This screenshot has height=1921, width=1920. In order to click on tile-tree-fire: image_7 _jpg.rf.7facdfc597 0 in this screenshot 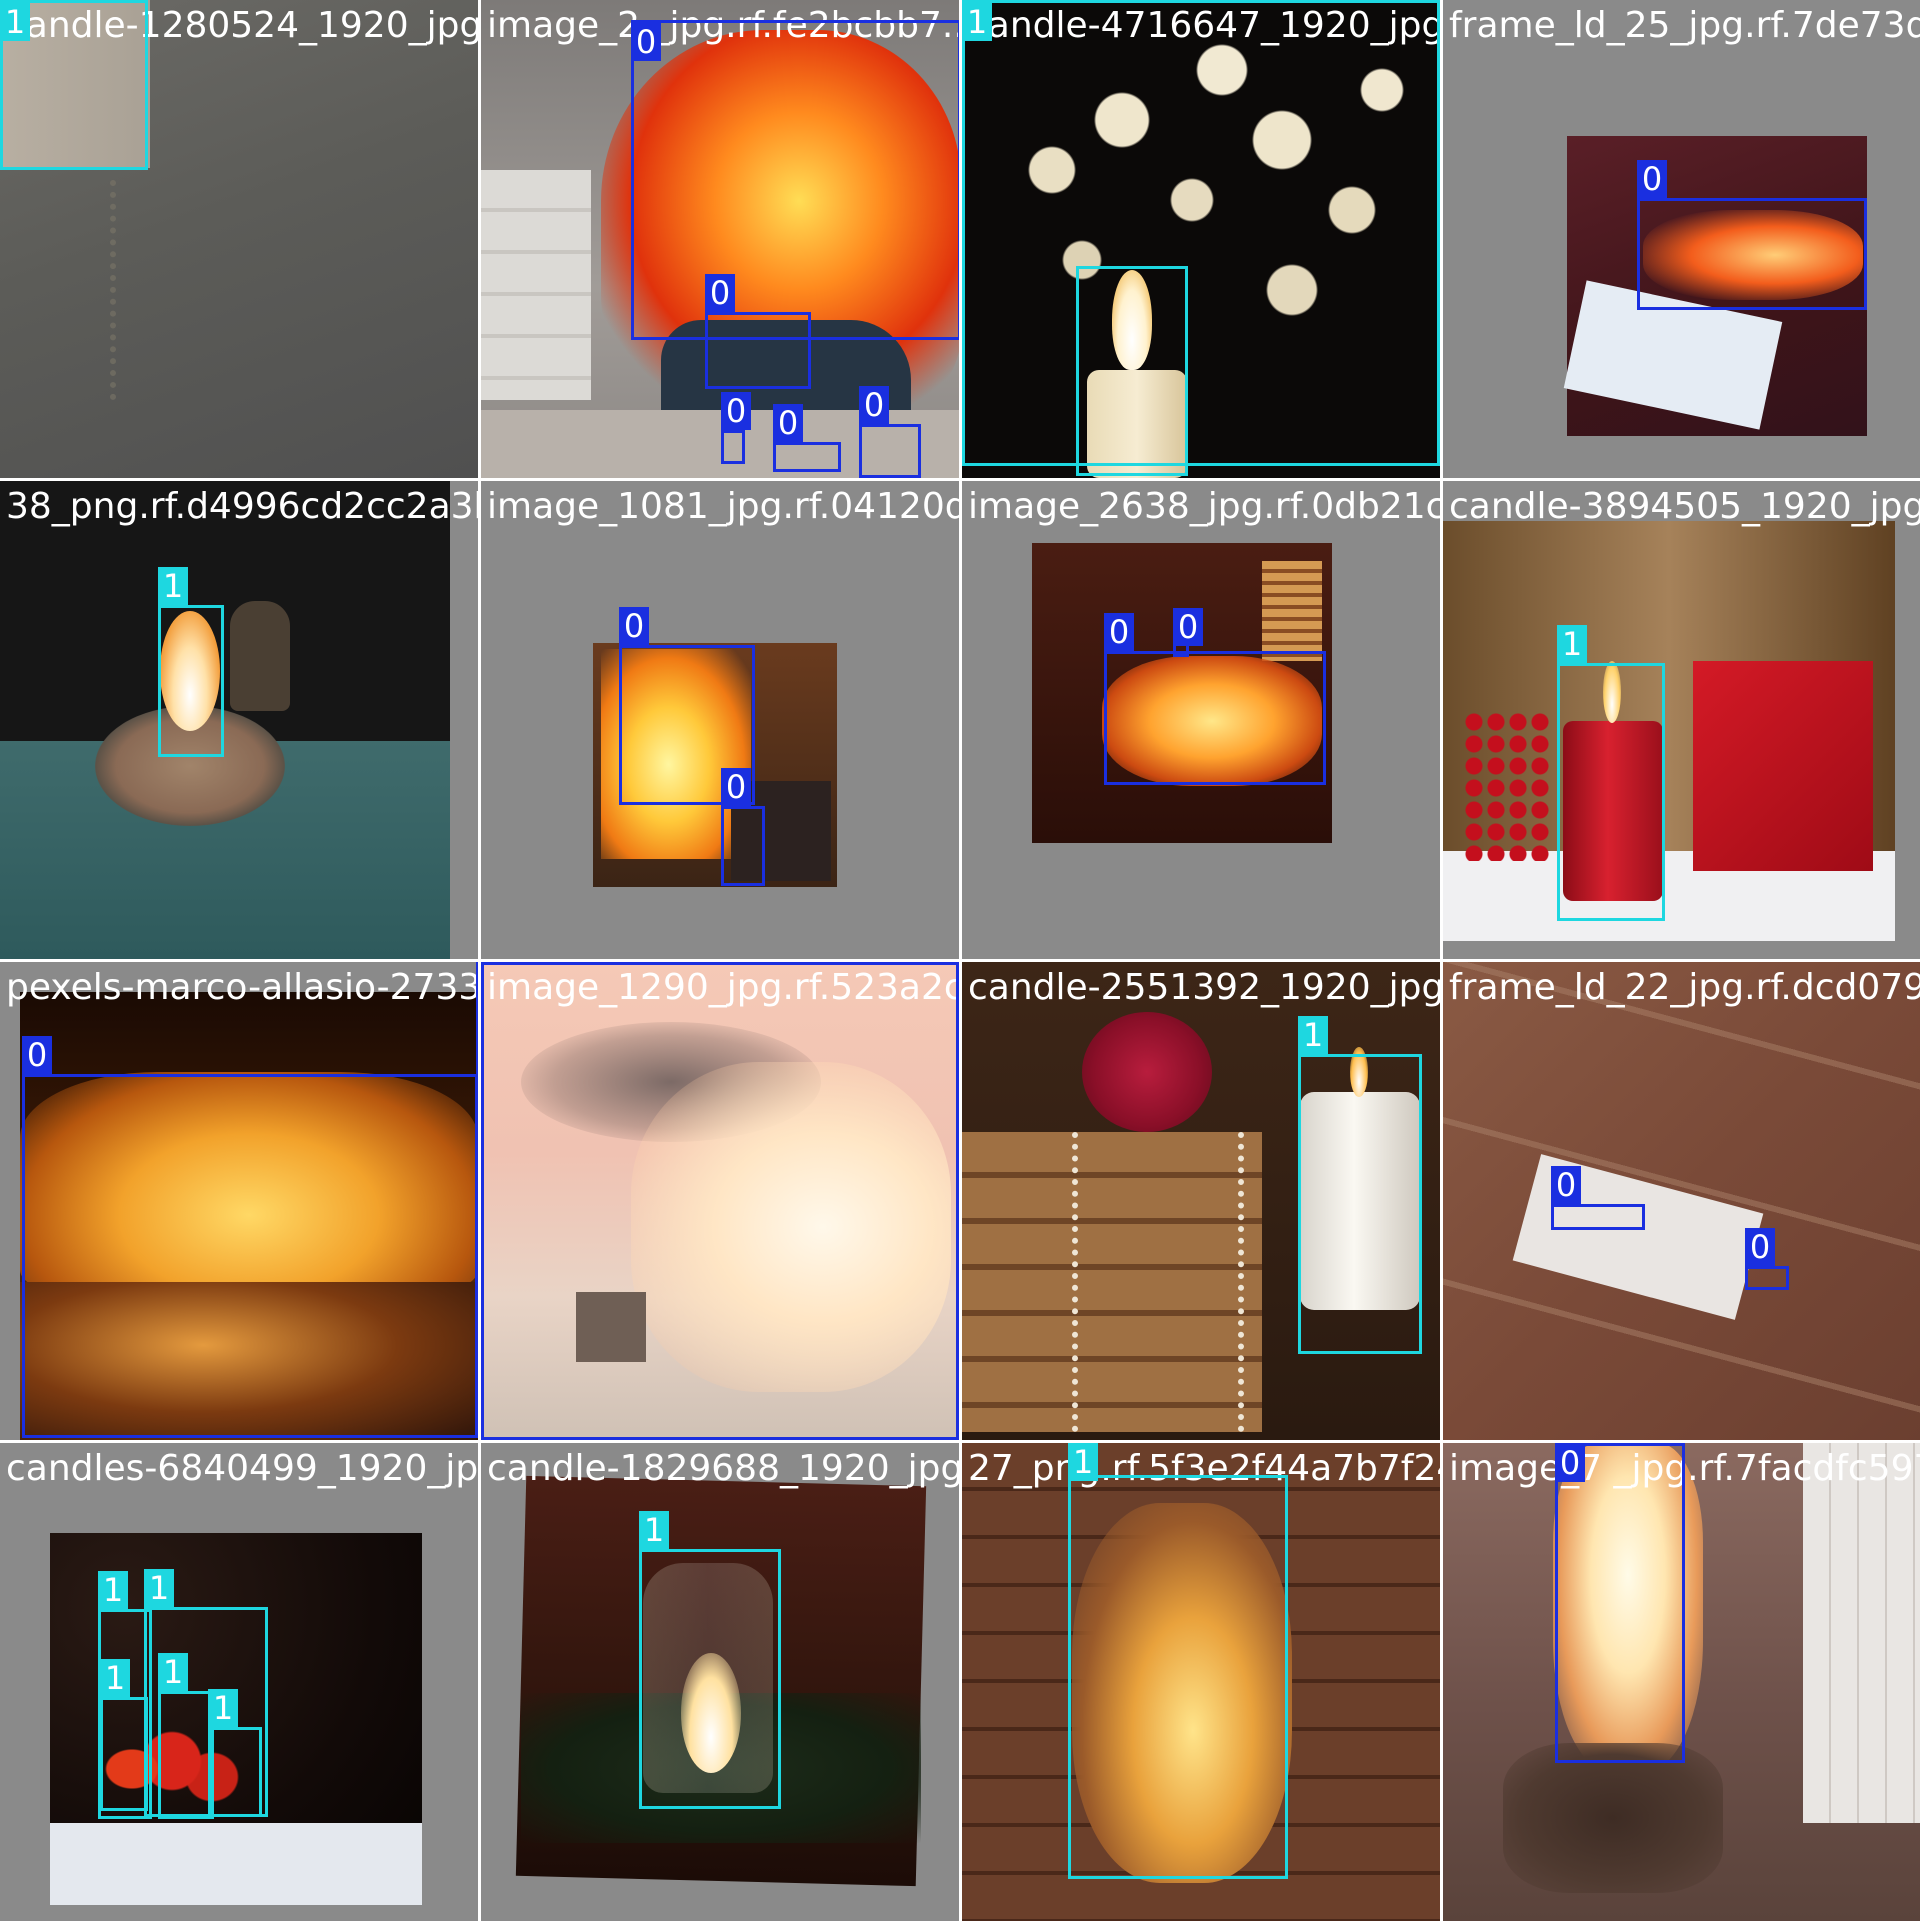, I will do `click(1681, 1682)`.